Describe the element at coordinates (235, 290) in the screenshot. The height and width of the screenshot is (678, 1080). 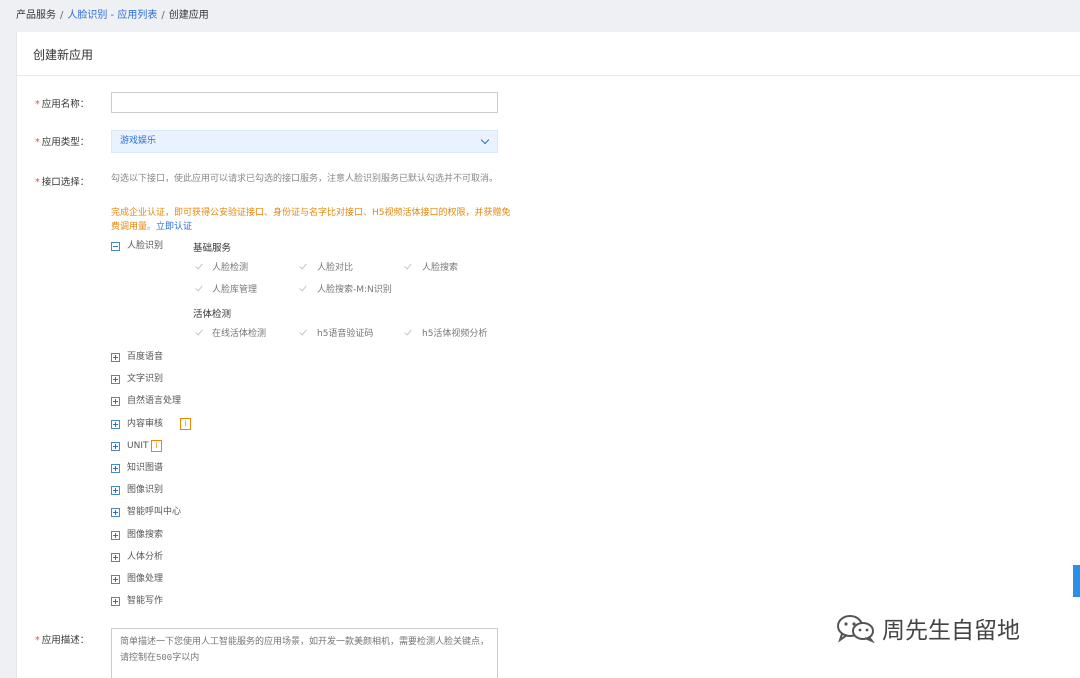
I see `checkbox-label: 人脸库管理` at that location.